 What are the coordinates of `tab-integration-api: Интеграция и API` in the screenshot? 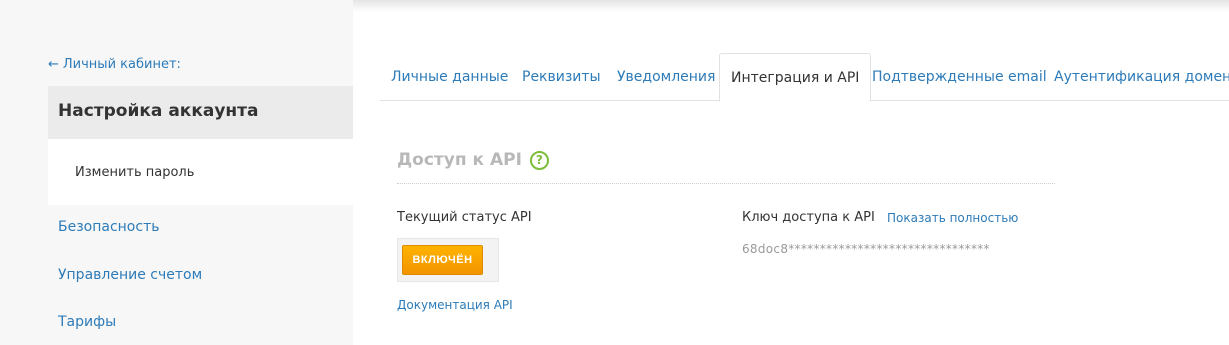 It's located at (795, 77).